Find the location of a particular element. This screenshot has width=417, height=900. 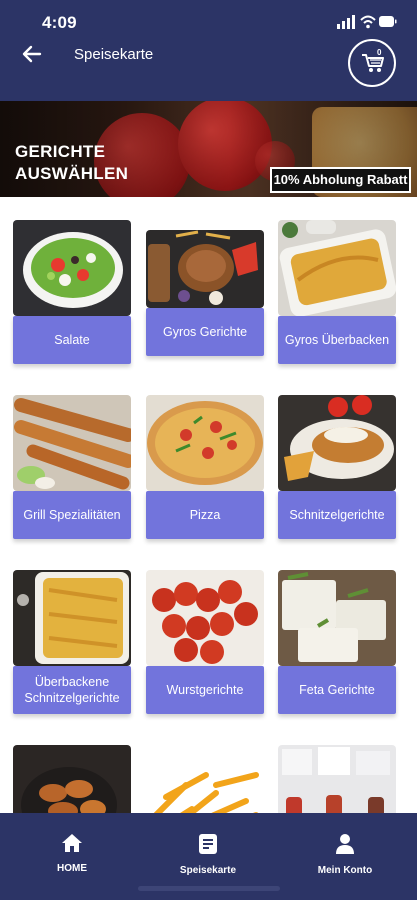

wifi-icon is located at coordinates (368, 22).